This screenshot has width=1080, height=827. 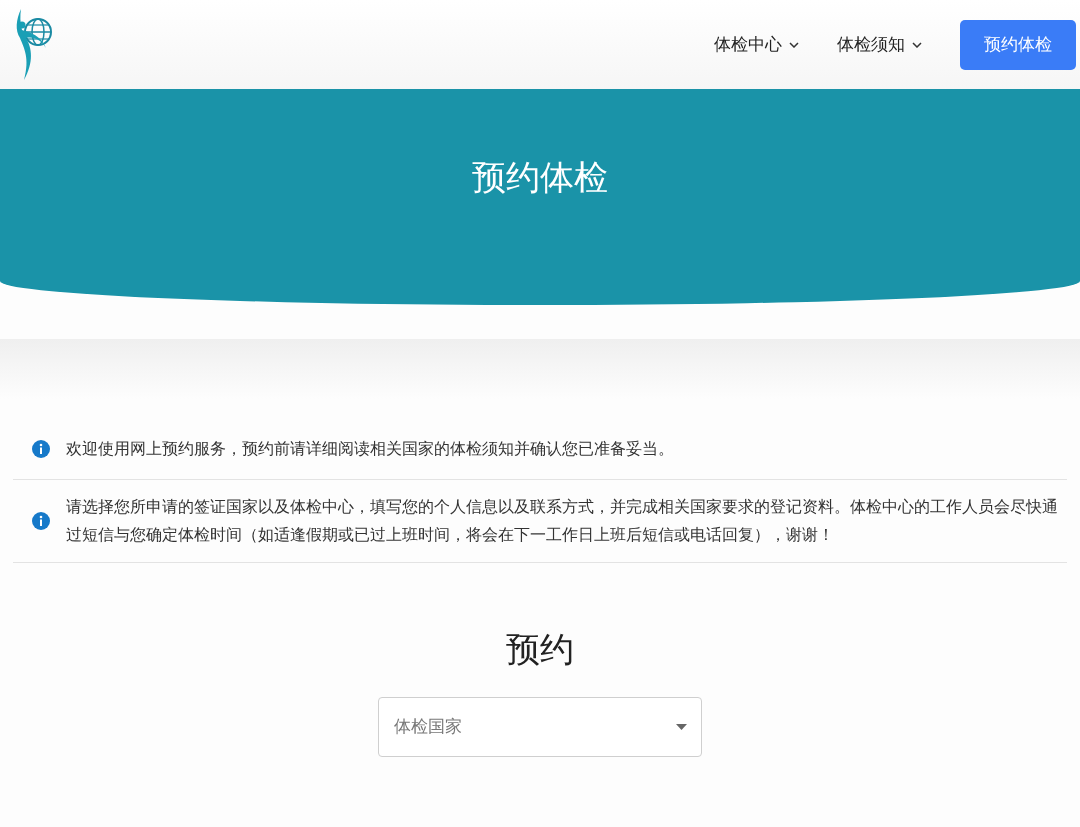 What do you see at coordinates (370, 449) in the screenshot?
I see `notice-text: 欢迎使用网上预约服务，预约前请详细阅读相关国家的体检须知并确认您已准备妥当。` at bounding box center [370, 449].